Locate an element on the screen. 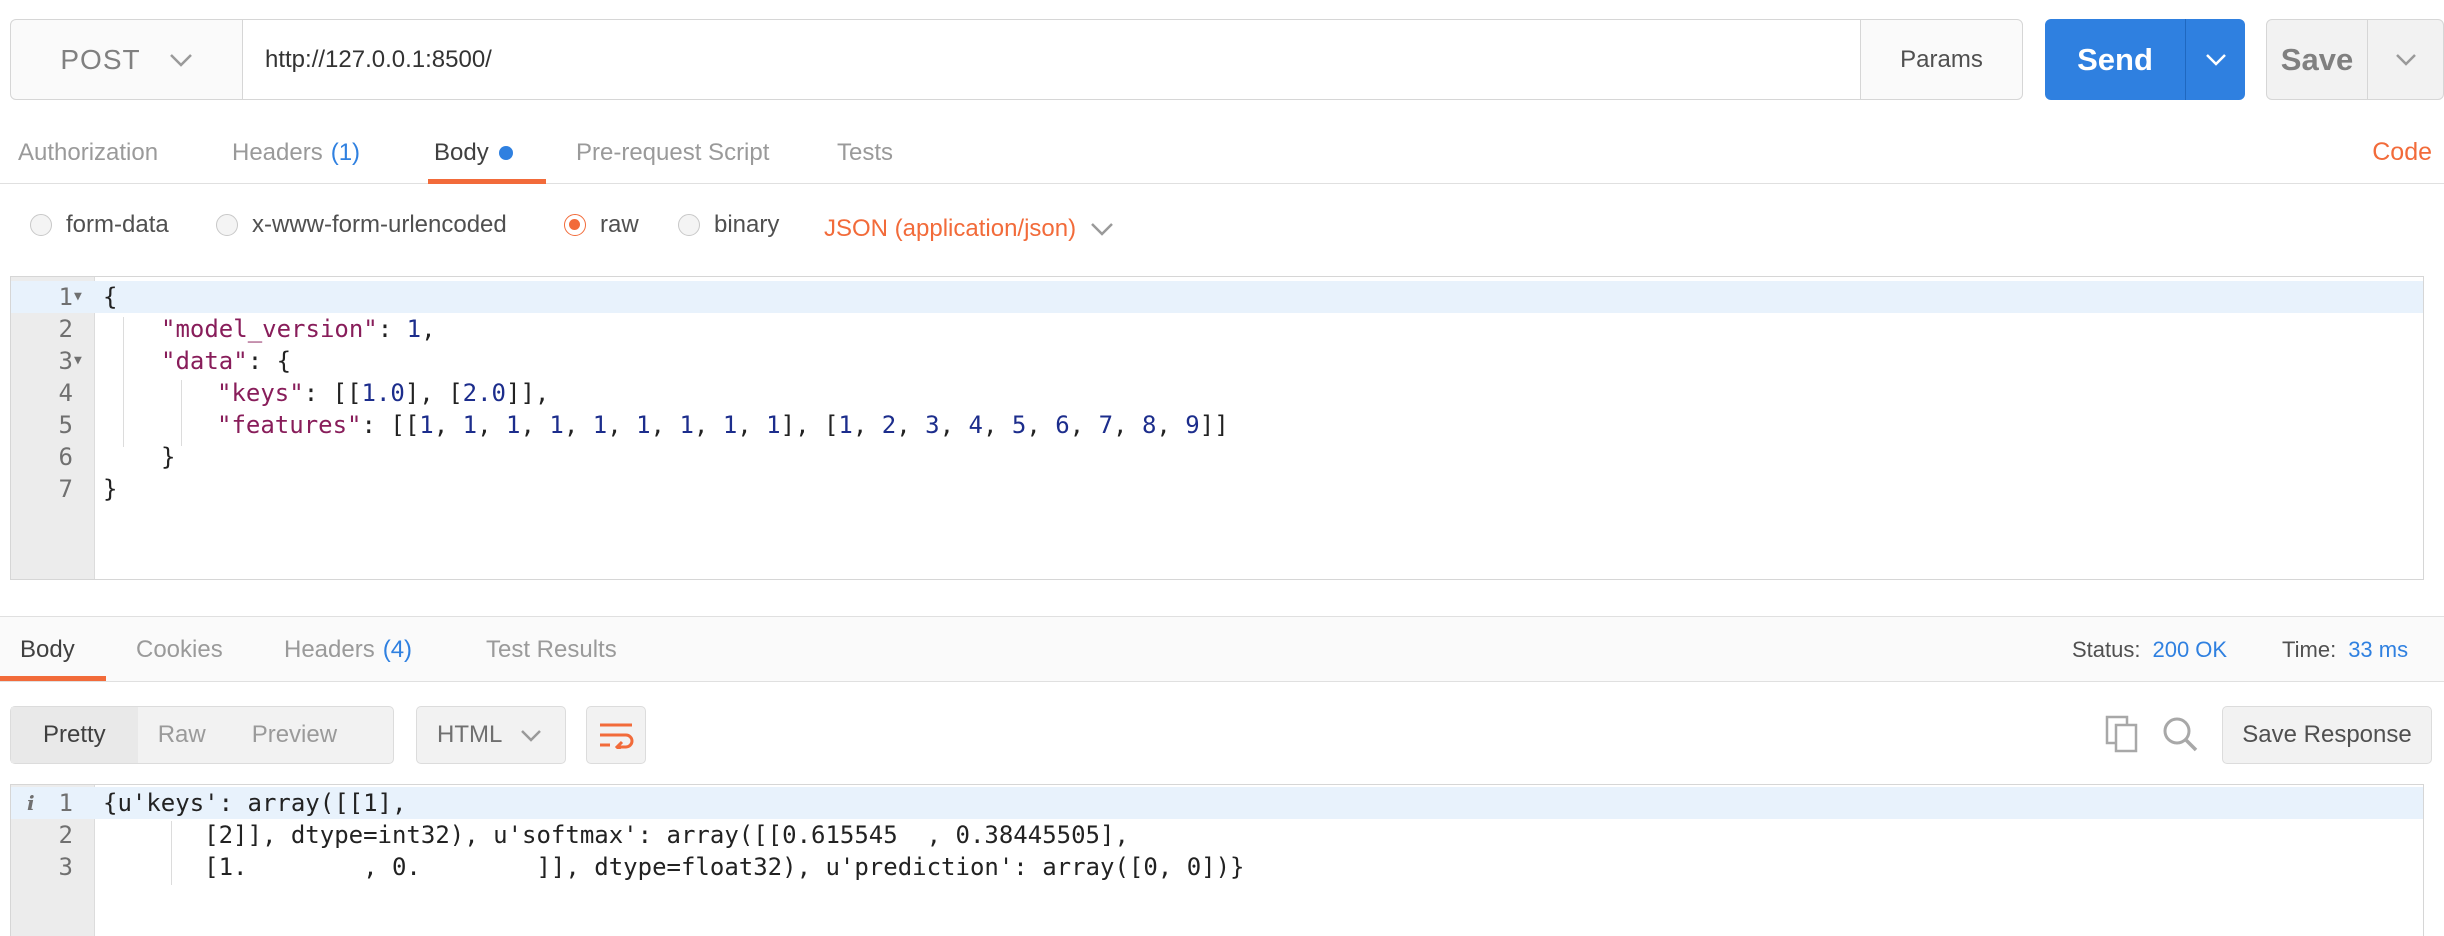 The image size is (2444, 936). format-label: HTML is located at coordinates (470, 734).